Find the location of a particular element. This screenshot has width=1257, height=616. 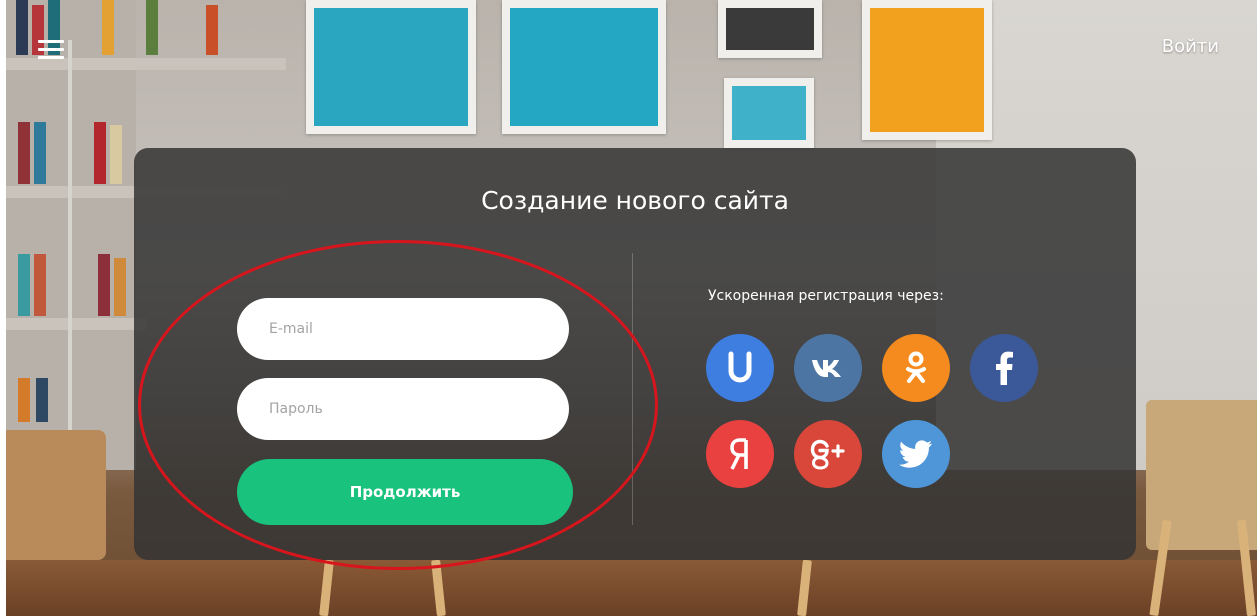

column-divider is located at coordinates (632, 389).